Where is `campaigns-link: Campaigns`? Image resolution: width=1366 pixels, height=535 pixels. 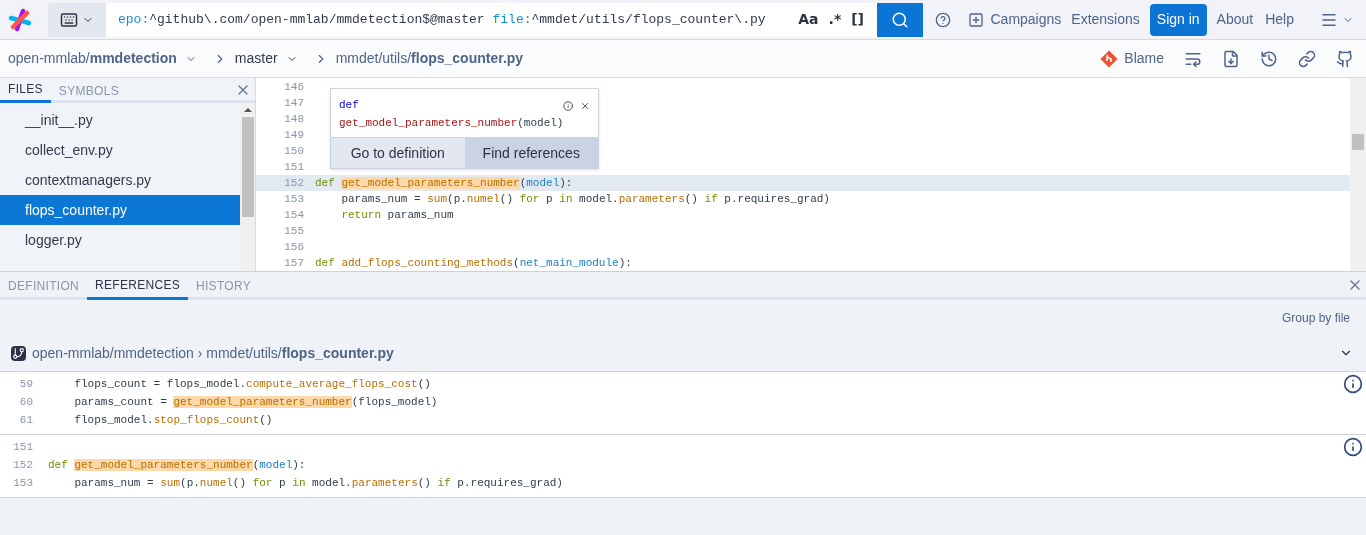 campaigns-link: Campaigns is located at coordinates (1015, 19).